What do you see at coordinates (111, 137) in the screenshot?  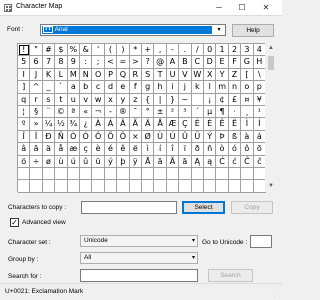 I see `character-cell: Õ` at bounding box center [111, 137].